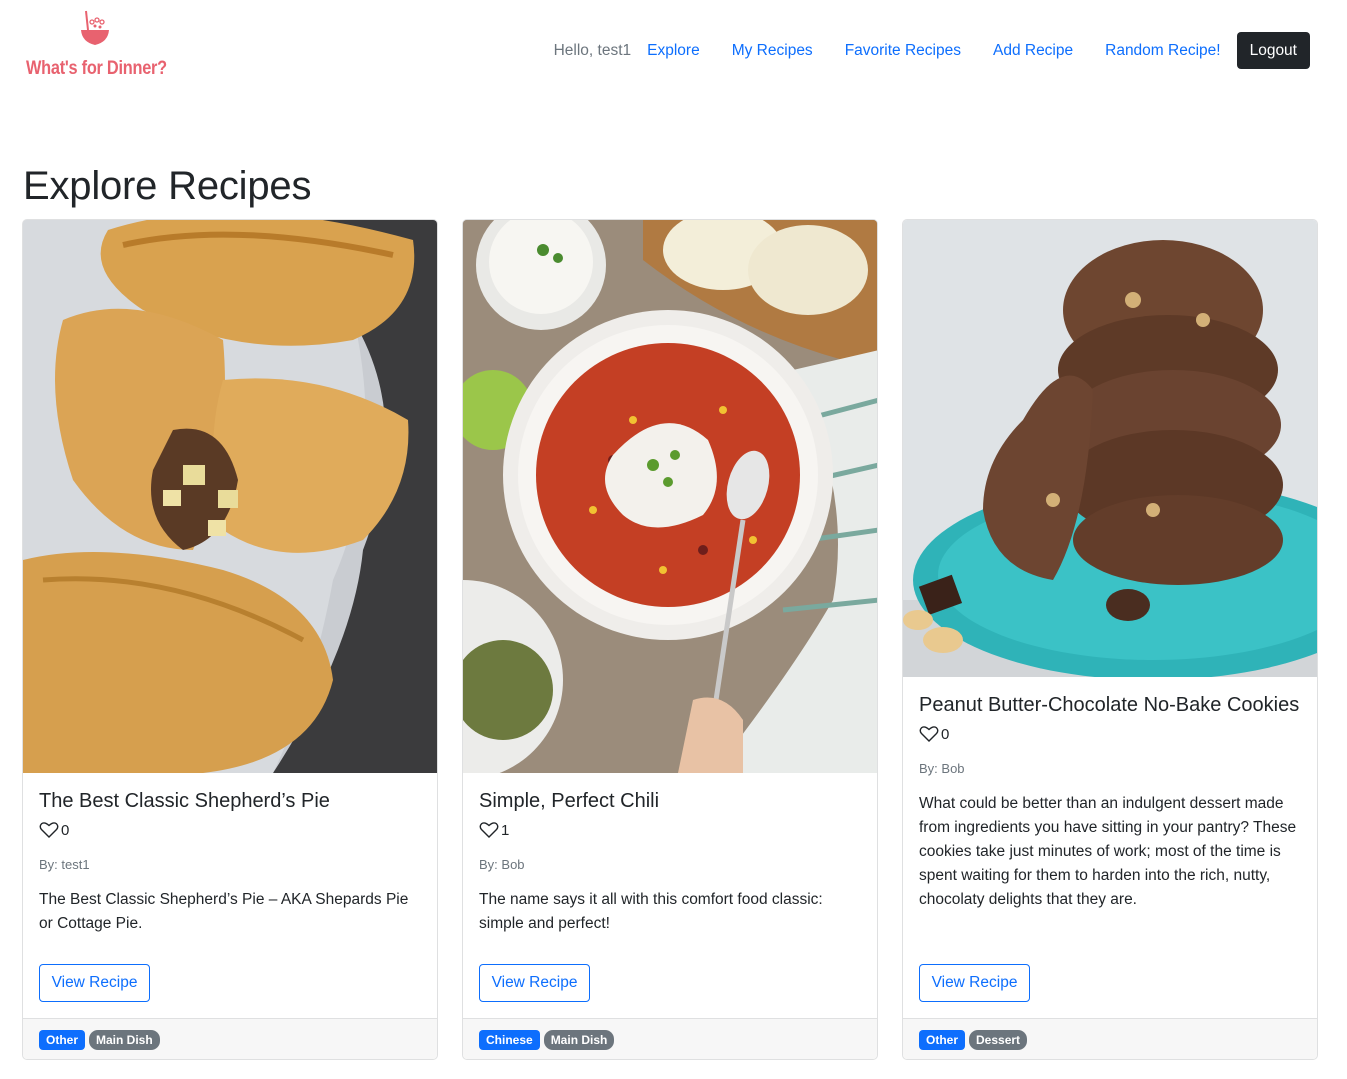 The width and height of the screenshot is (1347, 1079). What do you see at coordinates (184, 801) in the screenshot?
I see `recipe-title: The Best Classic Shepherd’s Pie` at bounding box center [184, 801].